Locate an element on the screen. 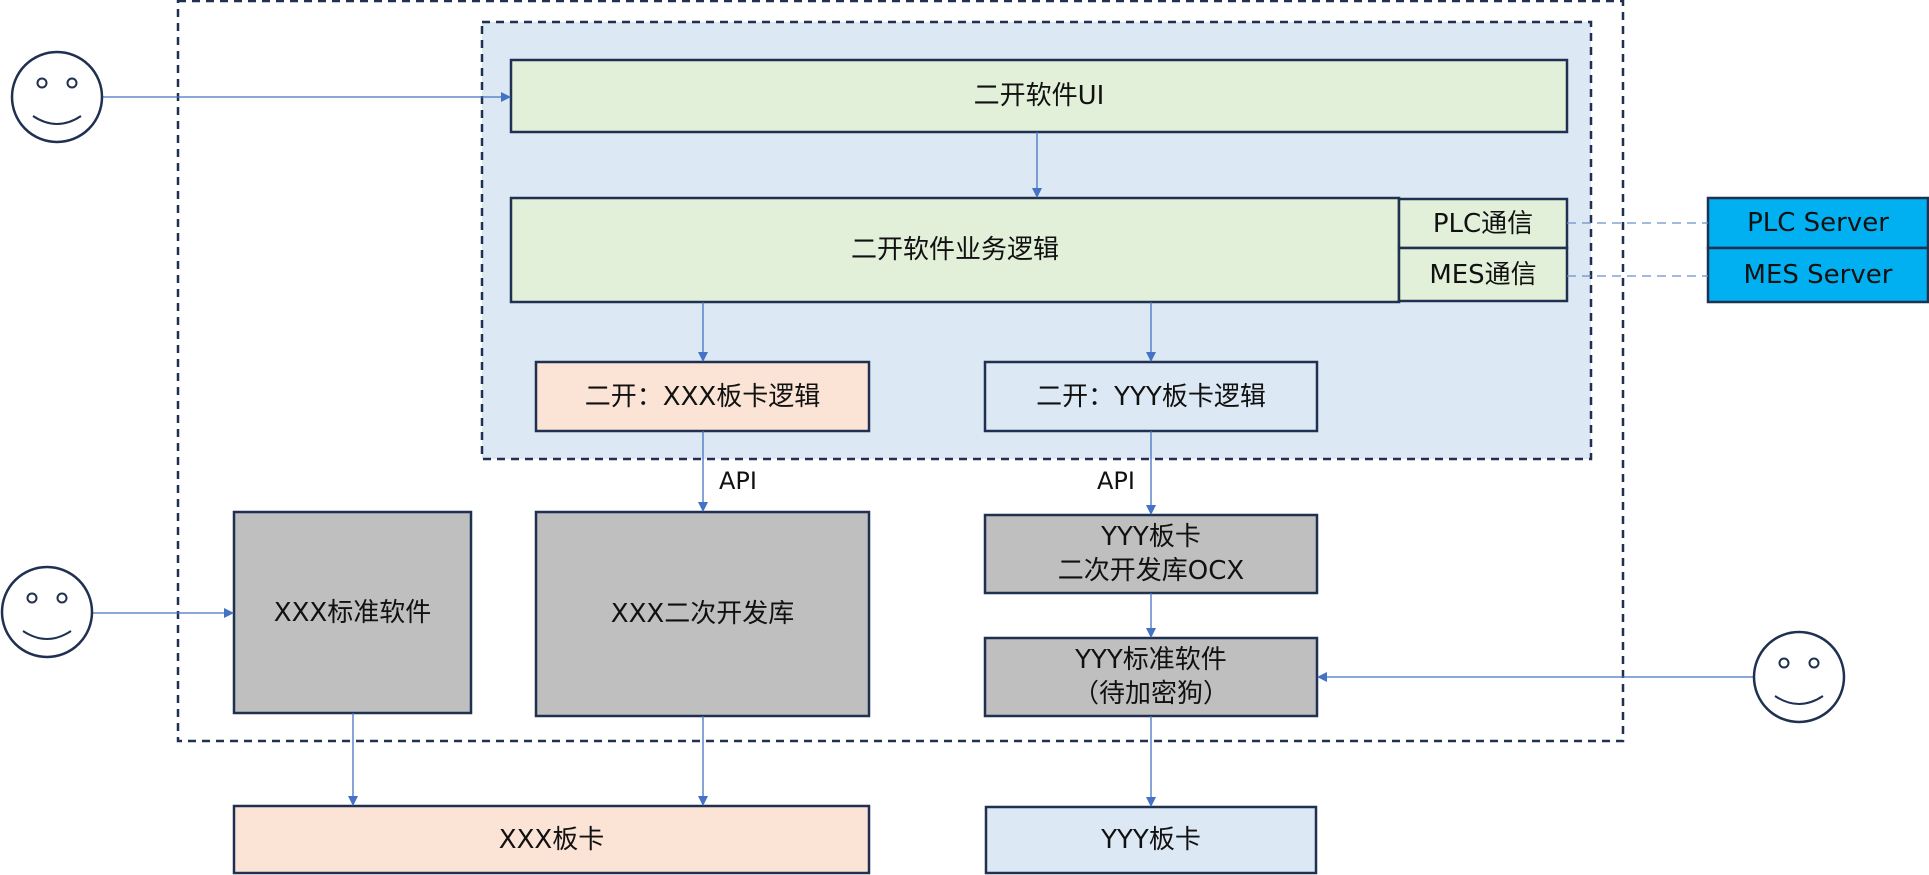  xxx-logic-box is located at coordinates (702, 396).